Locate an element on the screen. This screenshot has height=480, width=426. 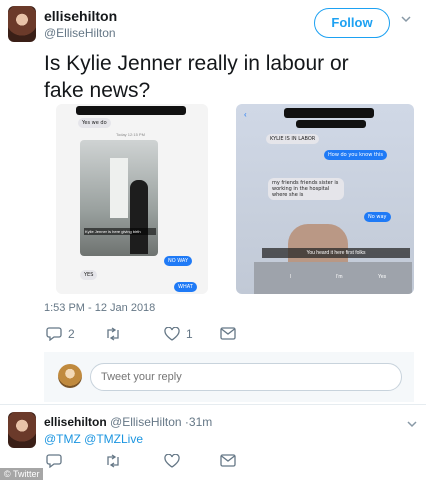
reply-tweet-header: ellisehilton @ElliseHilton ·31m is located at coordinates (128, 422).